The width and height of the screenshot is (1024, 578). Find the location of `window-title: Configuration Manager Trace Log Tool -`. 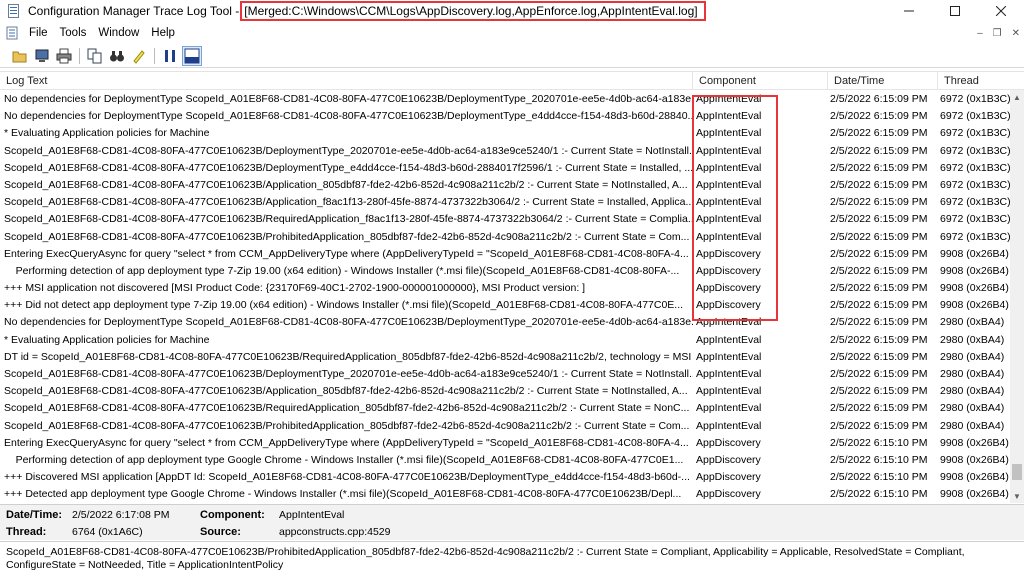

window-title: Configuration Manager Trace Log Tool - is located at coordinates (134, 11).